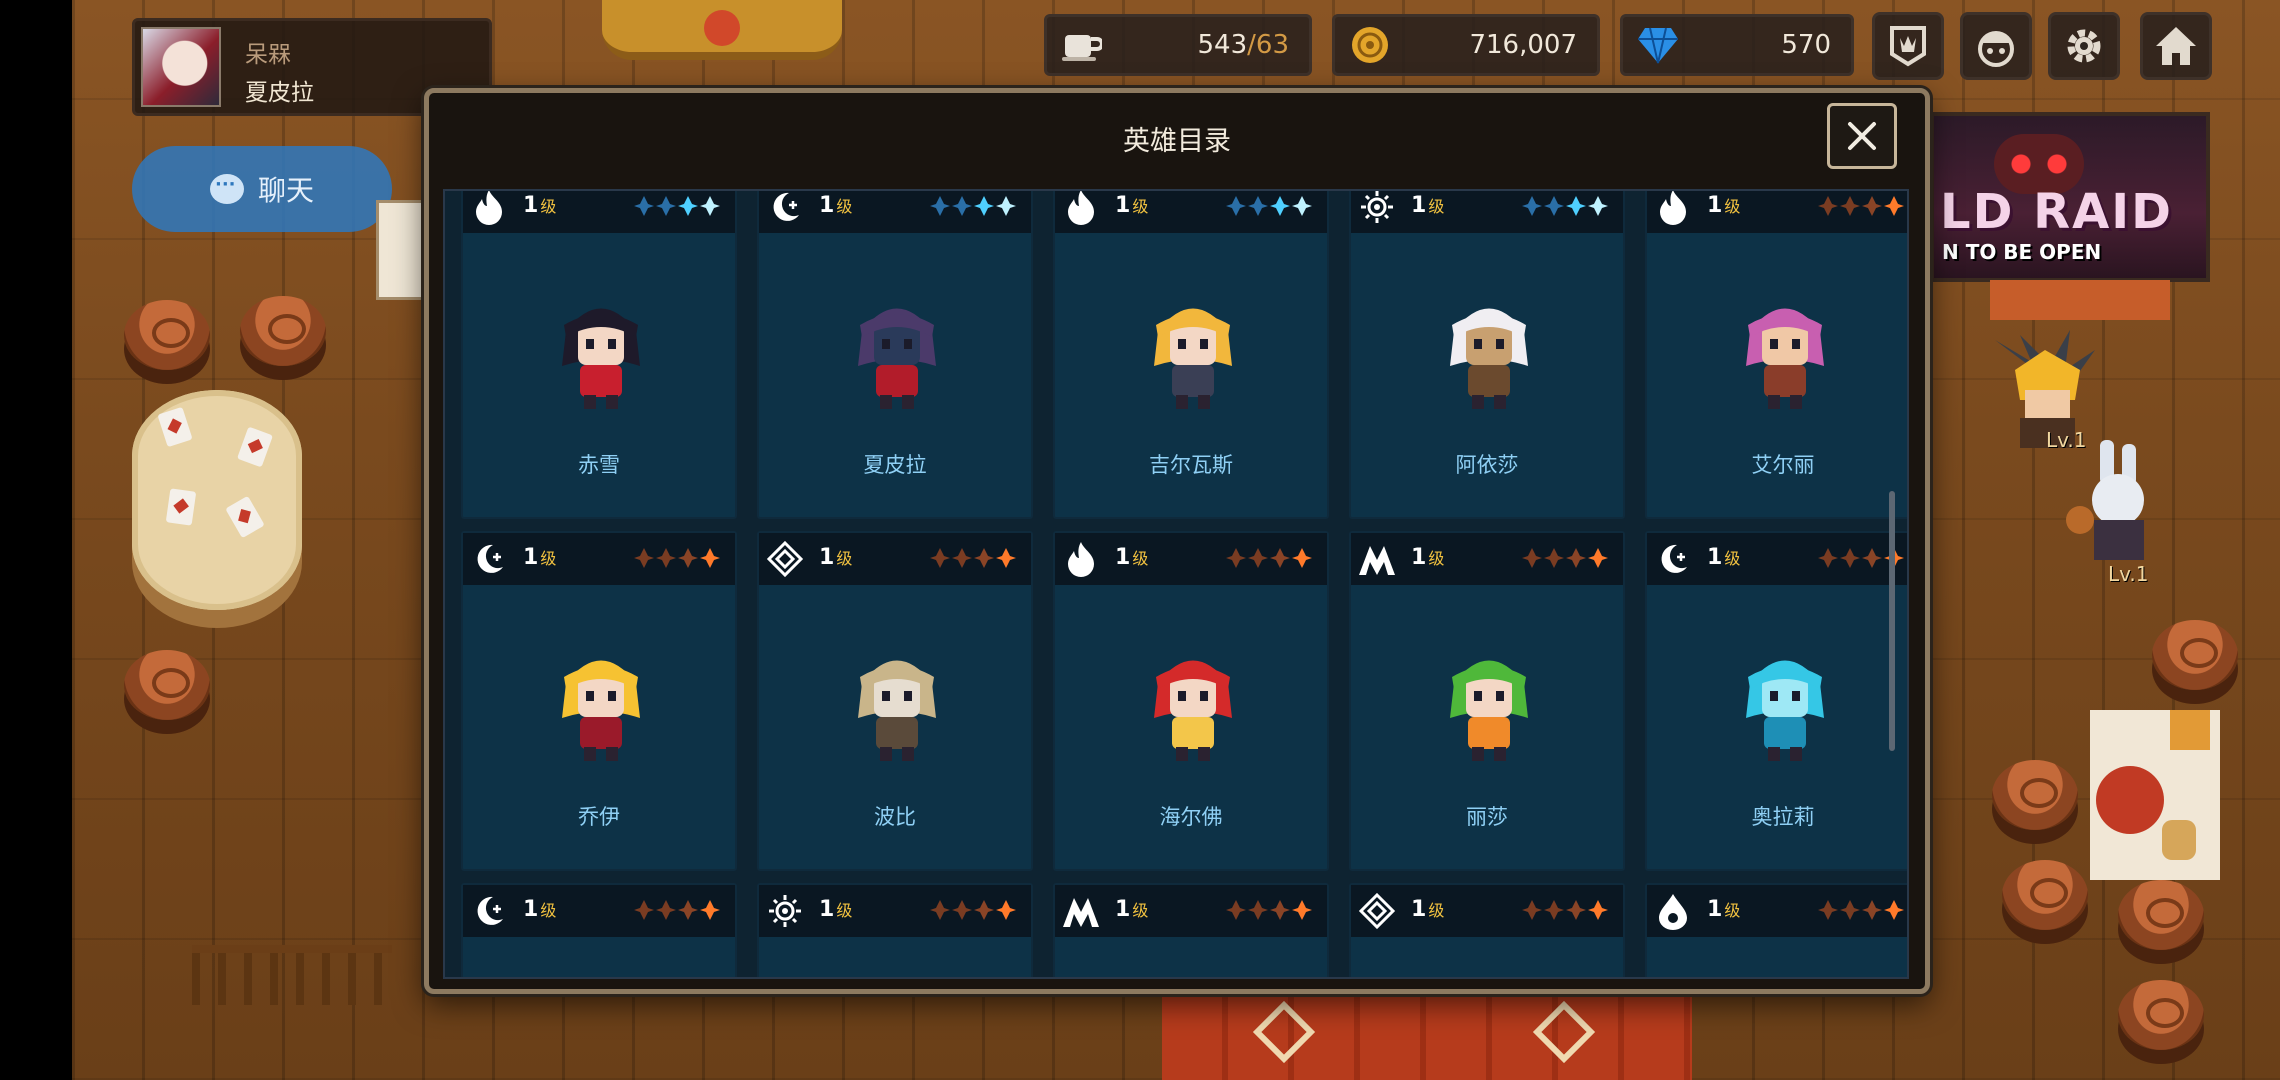 This screenshot has width=2280, height=1080. Describe the element at coordinates (599, 817) in the screenshot. I see `hero-name: 乔伊` at that location.